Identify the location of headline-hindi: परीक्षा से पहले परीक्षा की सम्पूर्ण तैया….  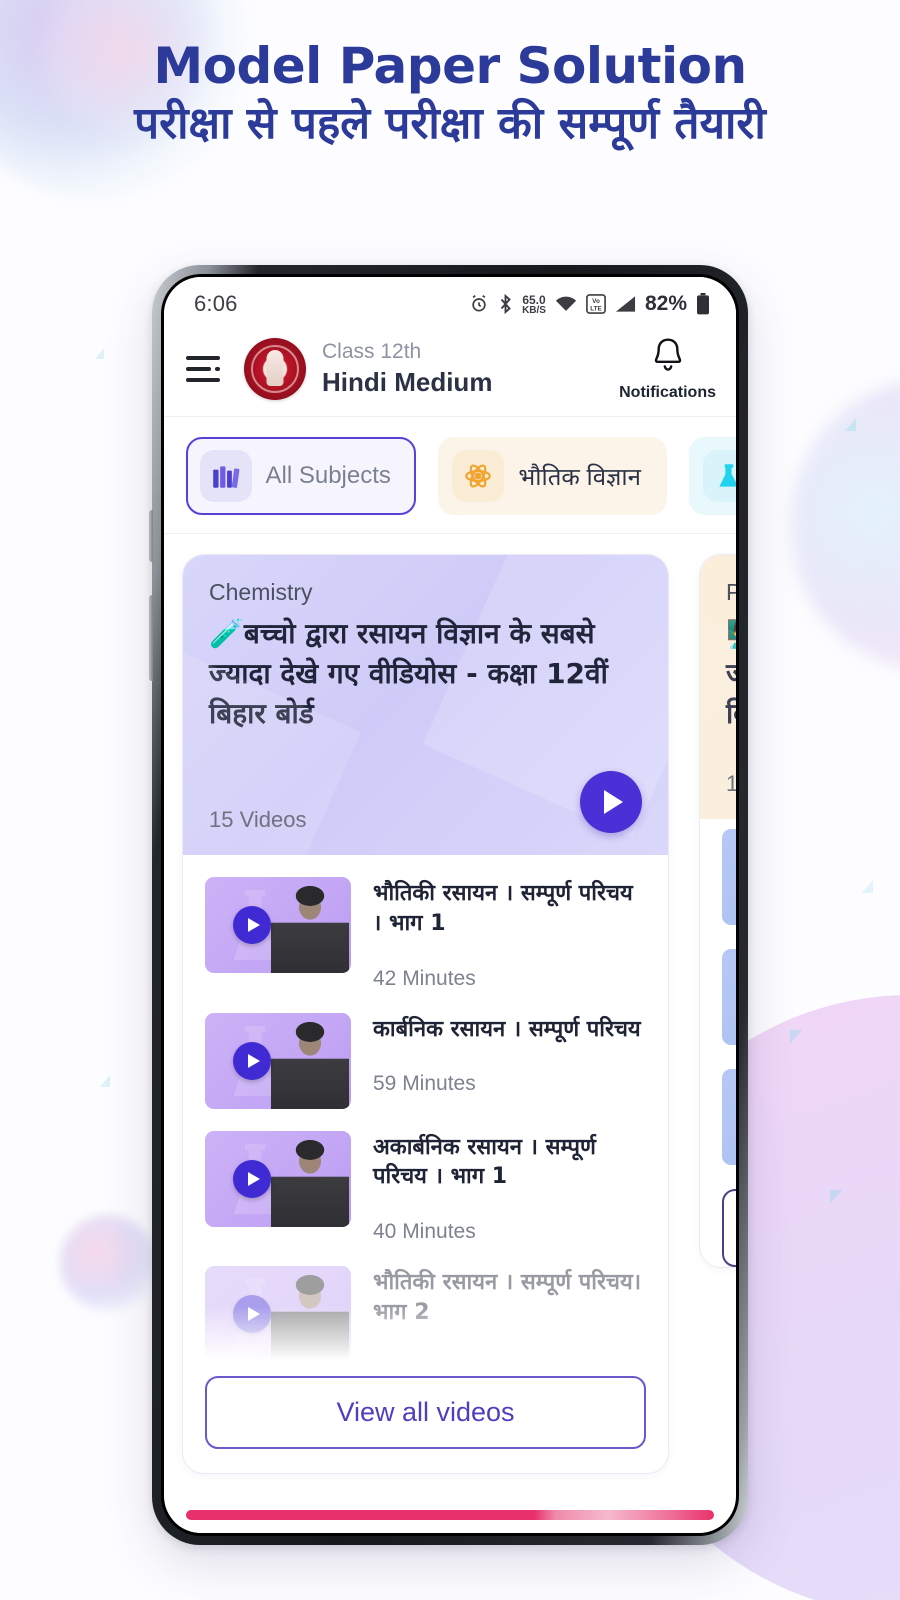
(450, 123).